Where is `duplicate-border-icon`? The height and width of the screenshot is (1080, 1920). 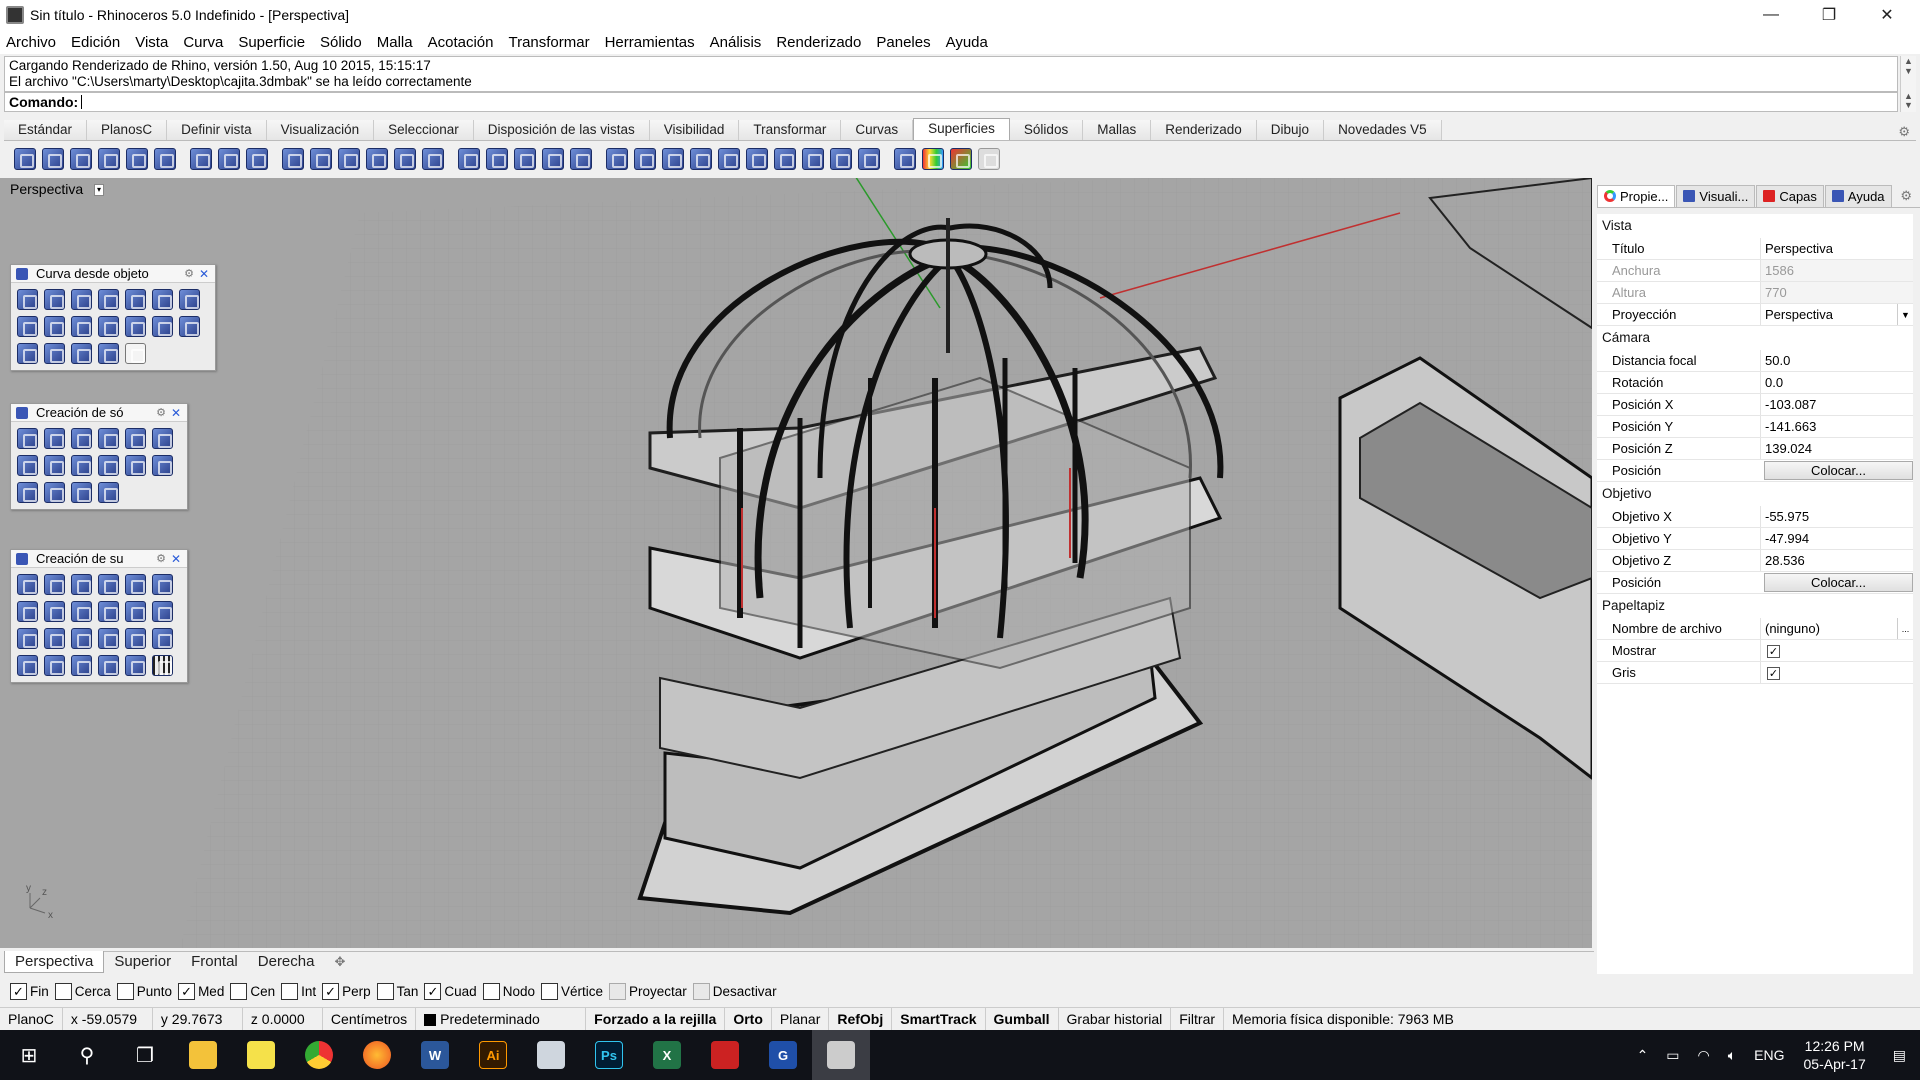
duplicate-border-icon is located at coordinates (54, 299).